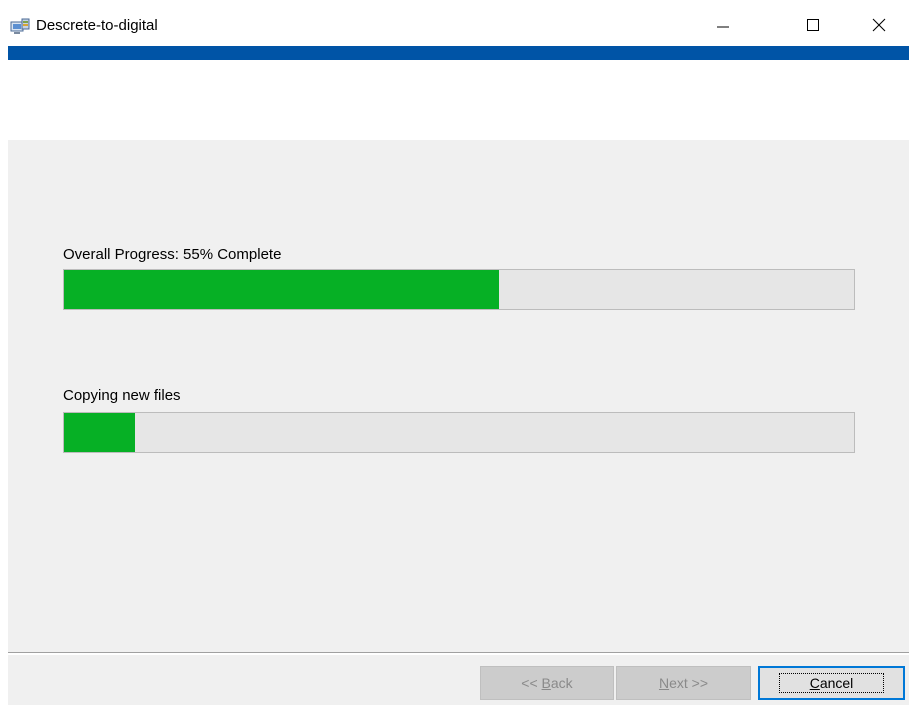 This screenshot has width=909, height=705. What do you see at coordinates (100, 432) in the screenshot?
I see `current-task-progress-fill` at bounding box center [100, 432].